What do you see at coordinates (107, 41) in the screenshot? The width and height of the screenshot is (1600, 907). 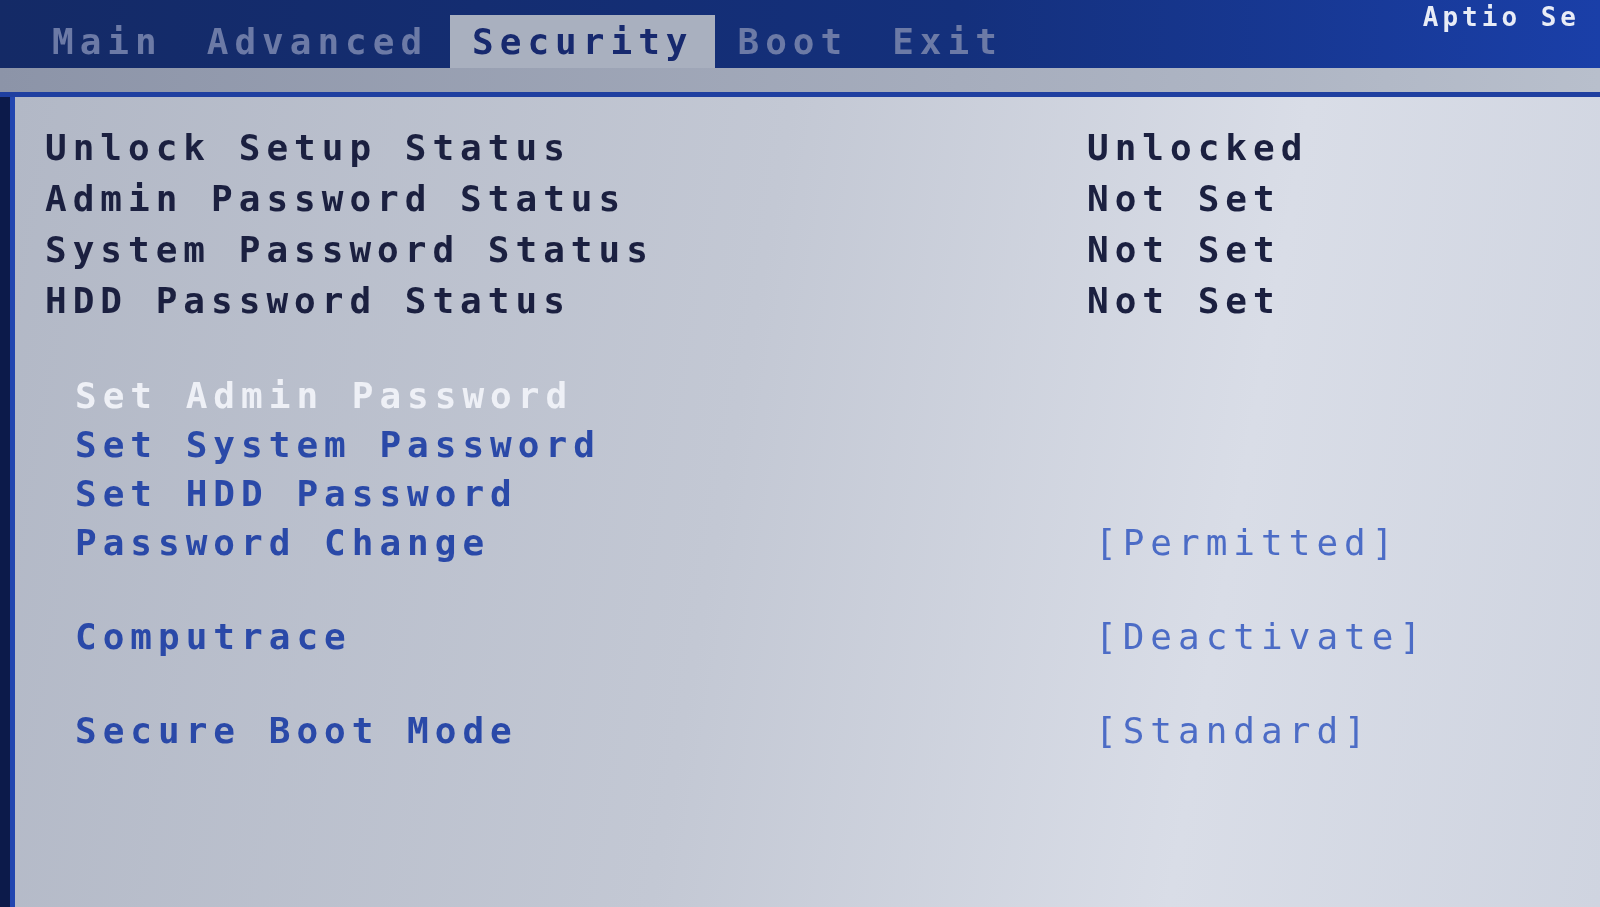 I see `menu-tab: Main` at bounding box center [107, 41].